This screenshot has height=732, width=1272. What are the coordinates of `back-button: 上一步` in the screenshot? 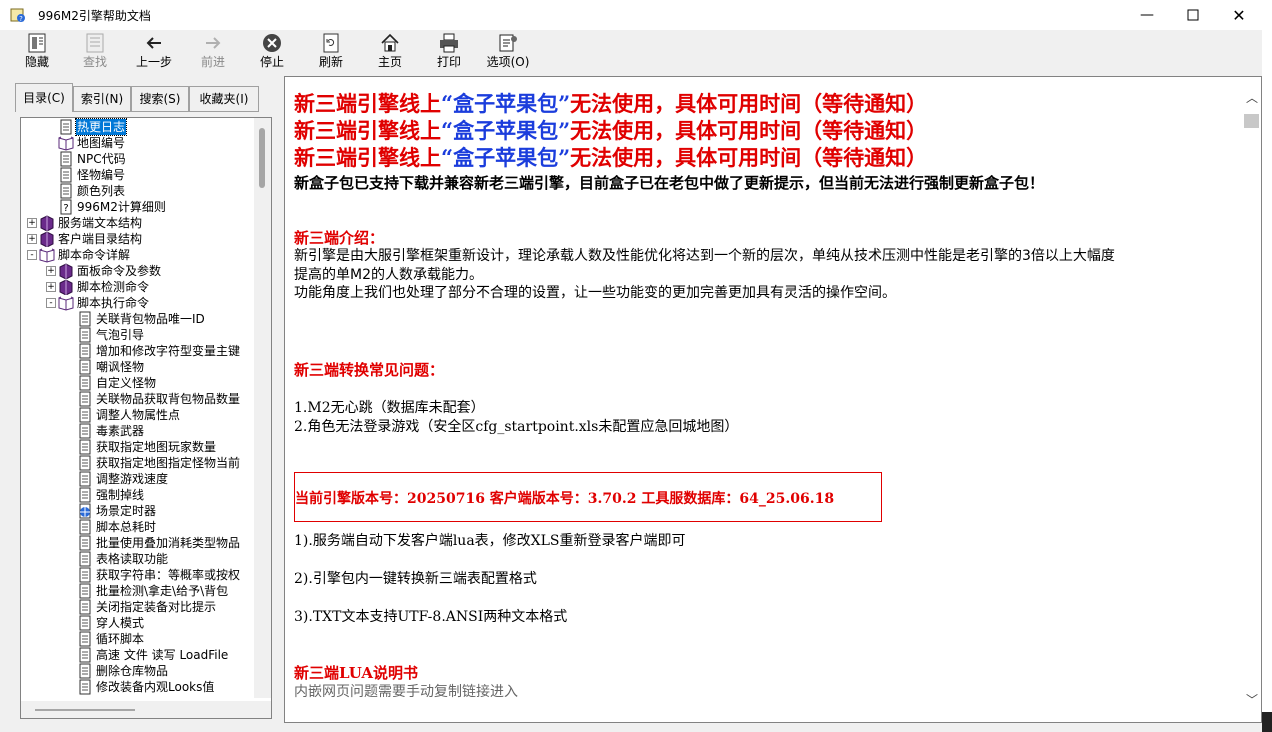 It's located at (154, 52).